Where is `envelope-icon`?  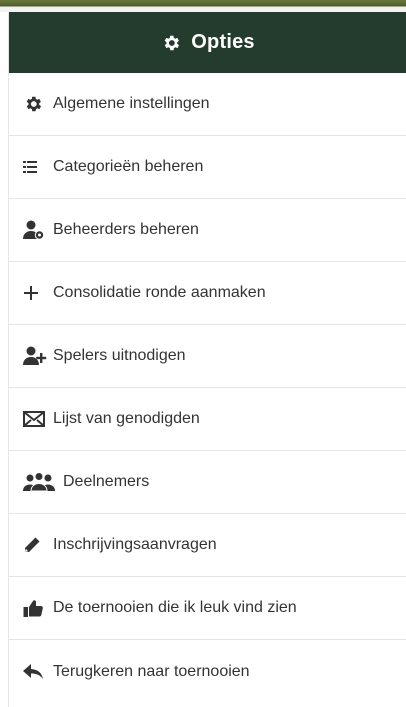
envelope-icon is located at coordinates (35, 419).